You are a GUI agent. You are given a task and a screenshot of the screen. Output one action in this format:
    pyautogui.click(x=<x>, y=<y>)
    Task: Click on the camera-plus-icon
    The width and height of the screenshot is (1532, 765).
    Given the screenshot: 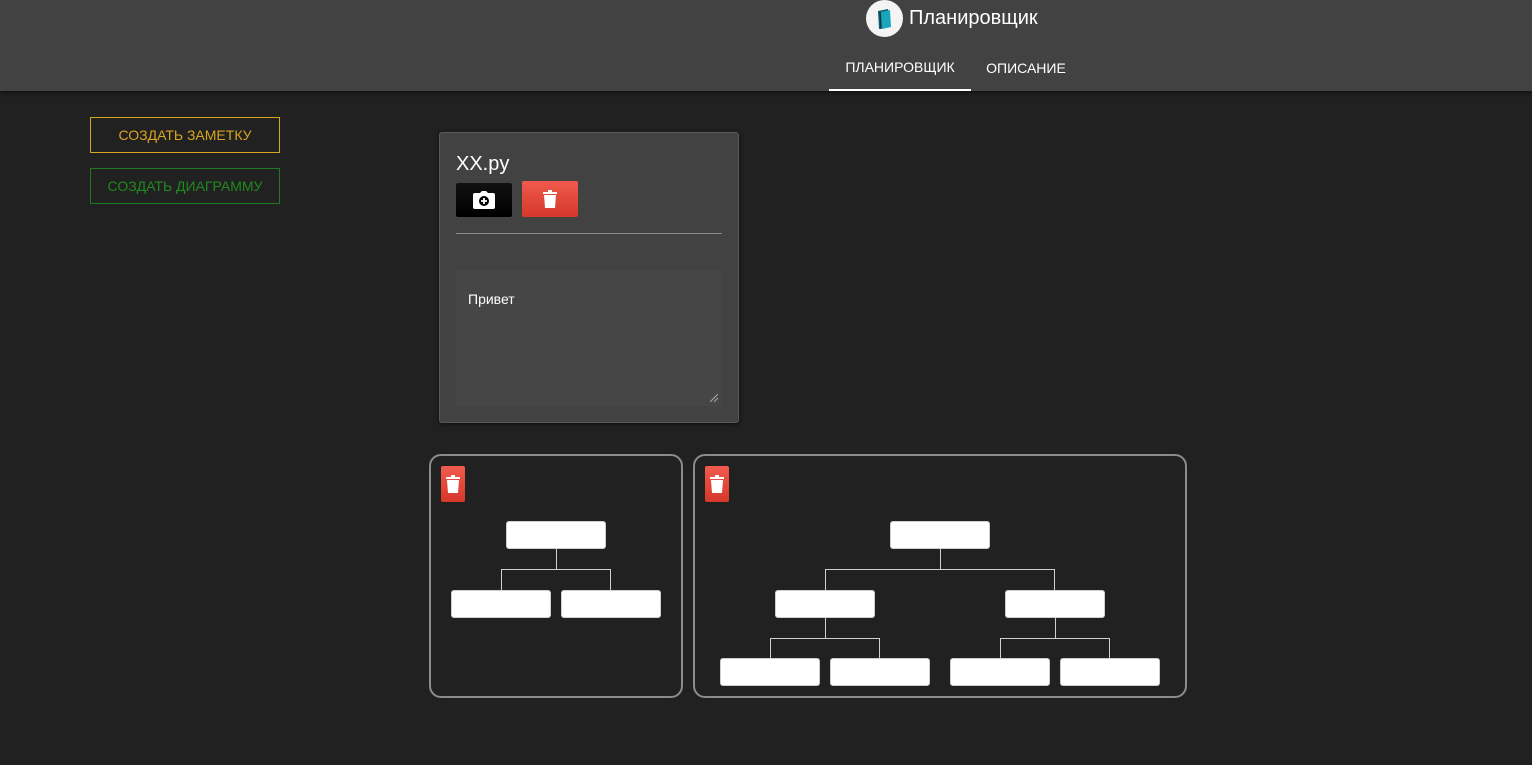 What is the action you would take?
    pyautogui.click(x=484, y=200)
    